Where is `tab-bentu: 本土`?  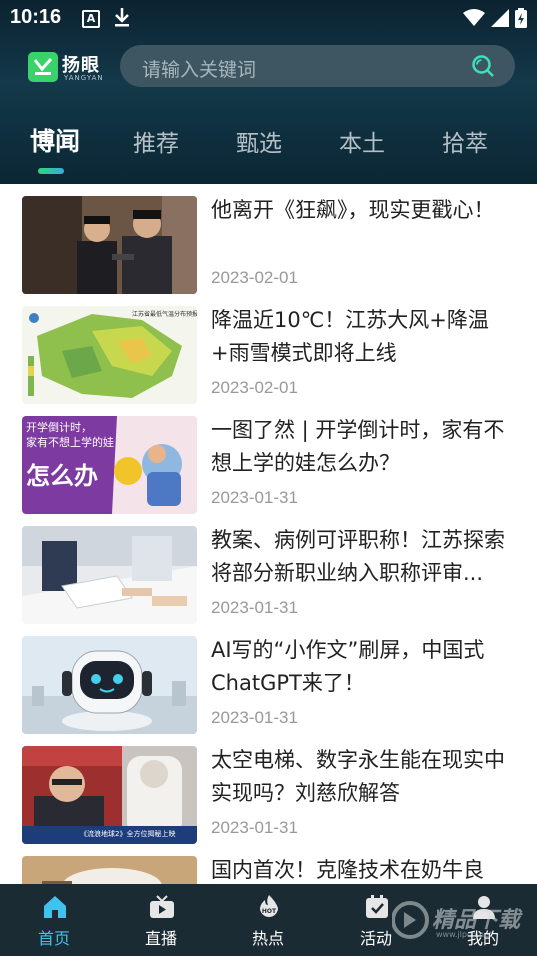 tab-bentu: 本土 is located at coordinates (362, 141).